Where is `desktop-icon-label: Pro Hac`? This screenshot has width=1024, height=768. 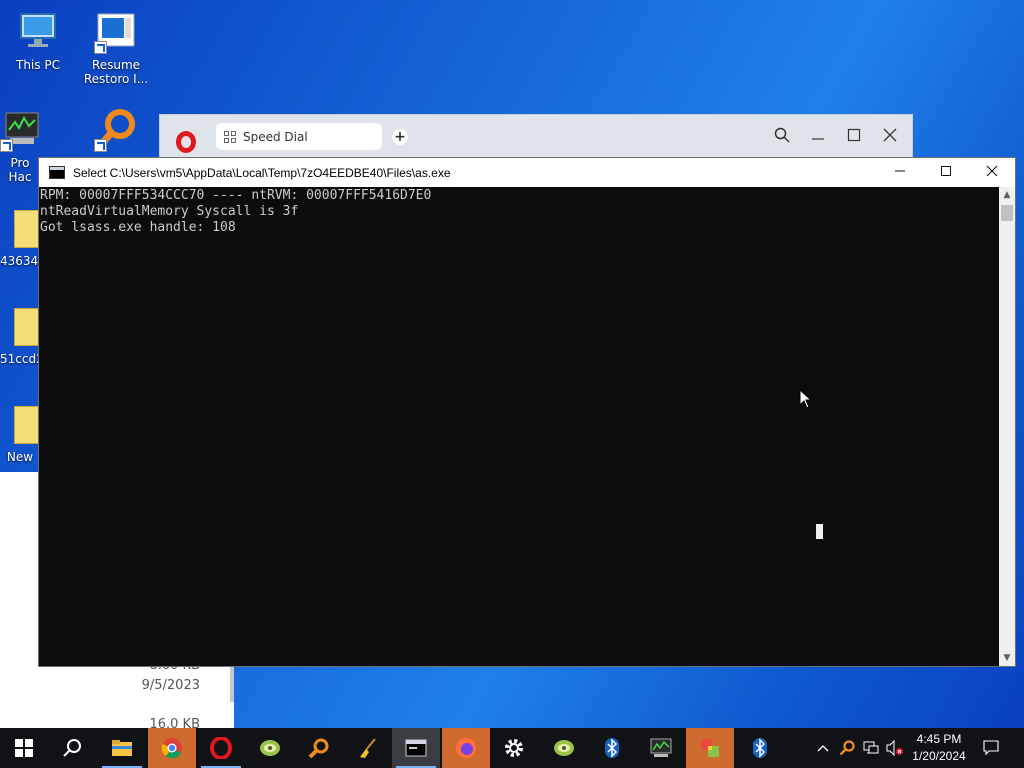
desktop-icon-label: Pro Hac is located at coordinates (20, 170).